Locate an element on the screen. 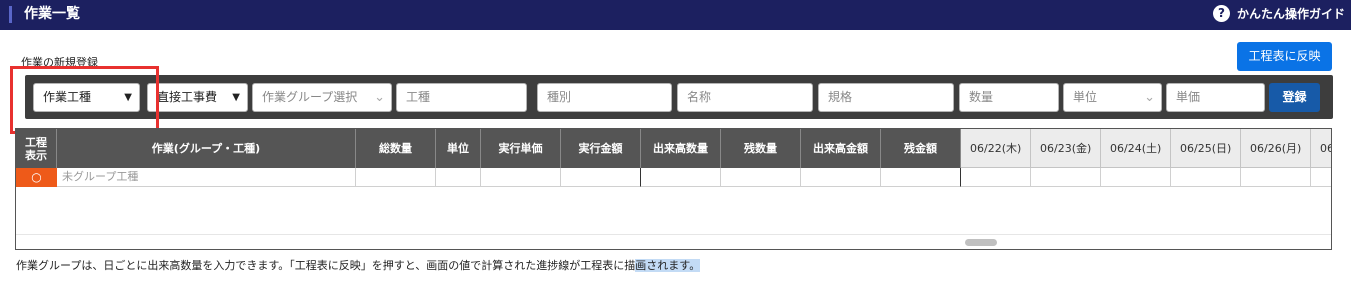 Image resolution: width=1351 pixels, height=285 pixels. header-done-amount: 出来高金額 is located at coordinates (841, 148).